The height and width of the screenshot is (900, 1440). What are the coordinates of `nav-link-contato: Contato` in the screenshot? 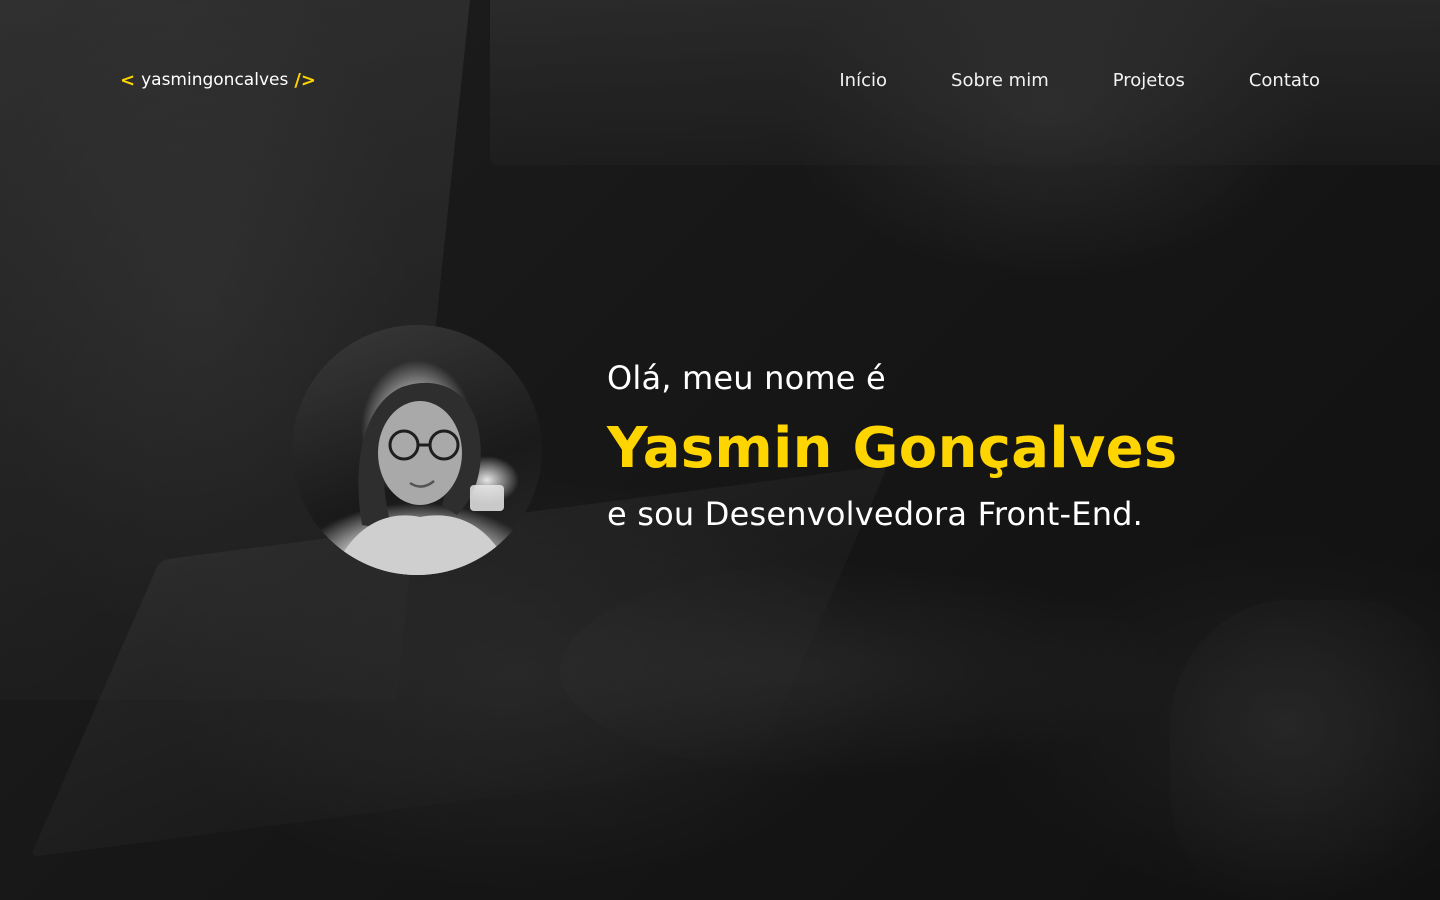 It's located at (1284, 80).